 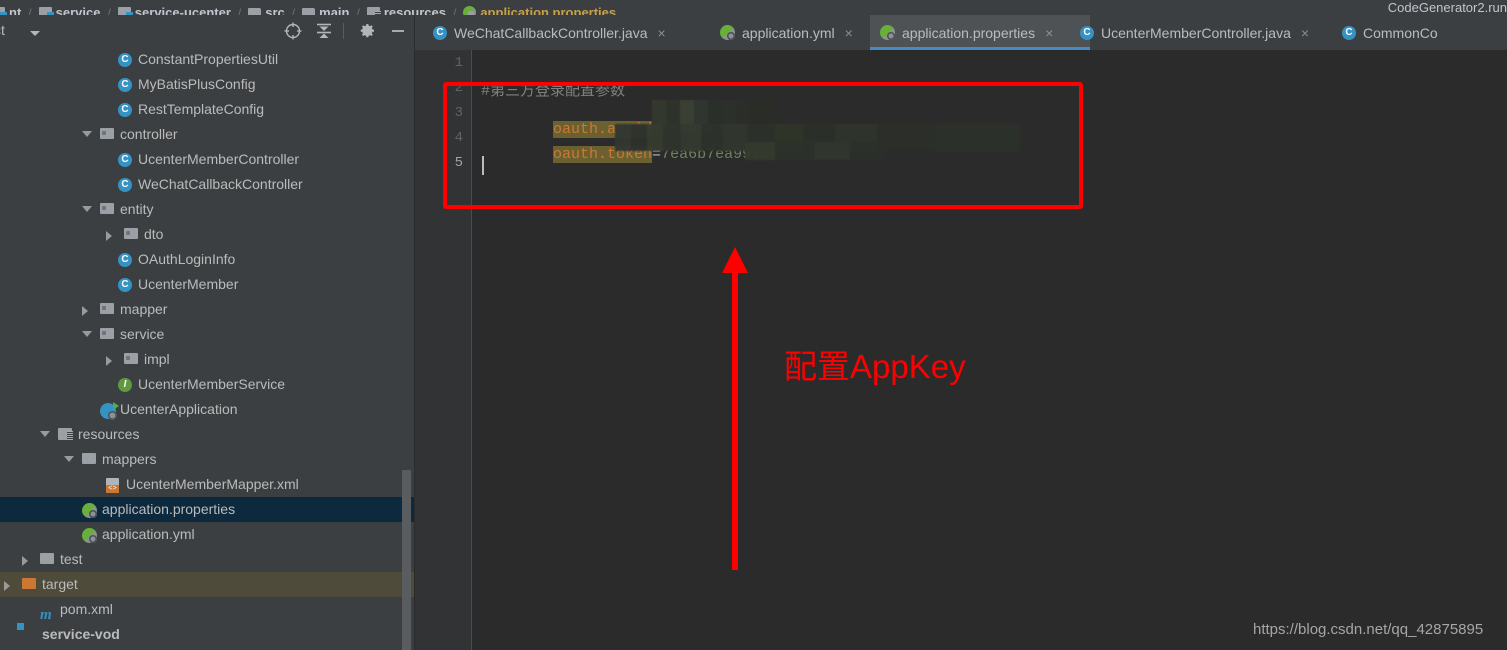 What do you see at coordinates (539, 10) in the screenshot?
I see `breadcrumb-item: application.properties` at bounding box center [539, 10].